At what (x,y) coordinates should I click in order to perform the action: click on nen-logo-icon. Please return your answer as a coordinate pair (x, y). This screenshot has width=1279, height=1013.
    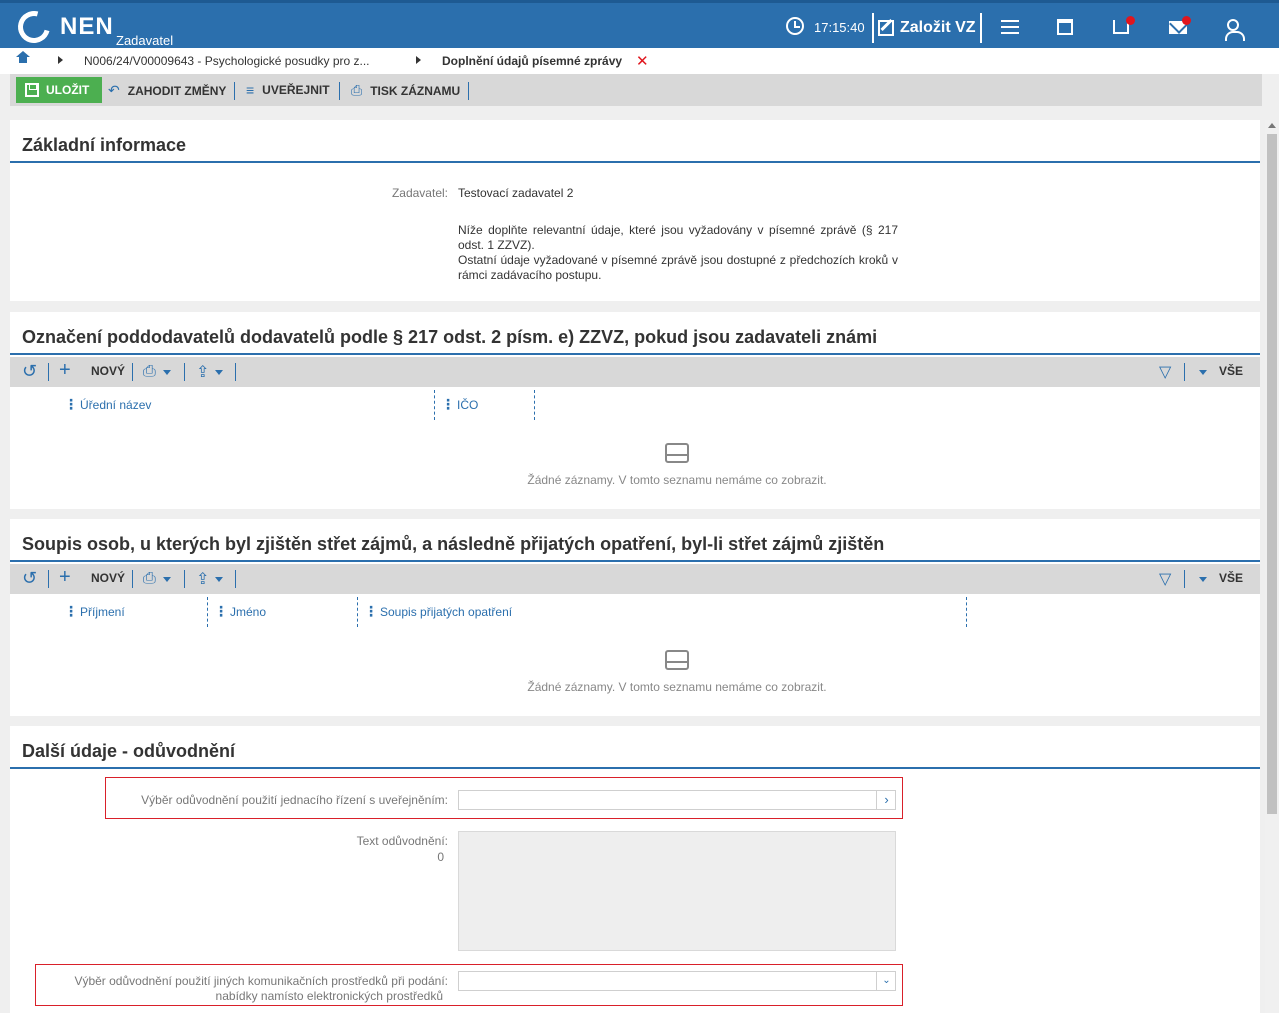
    Looking at the image, I should click on (34, 27).